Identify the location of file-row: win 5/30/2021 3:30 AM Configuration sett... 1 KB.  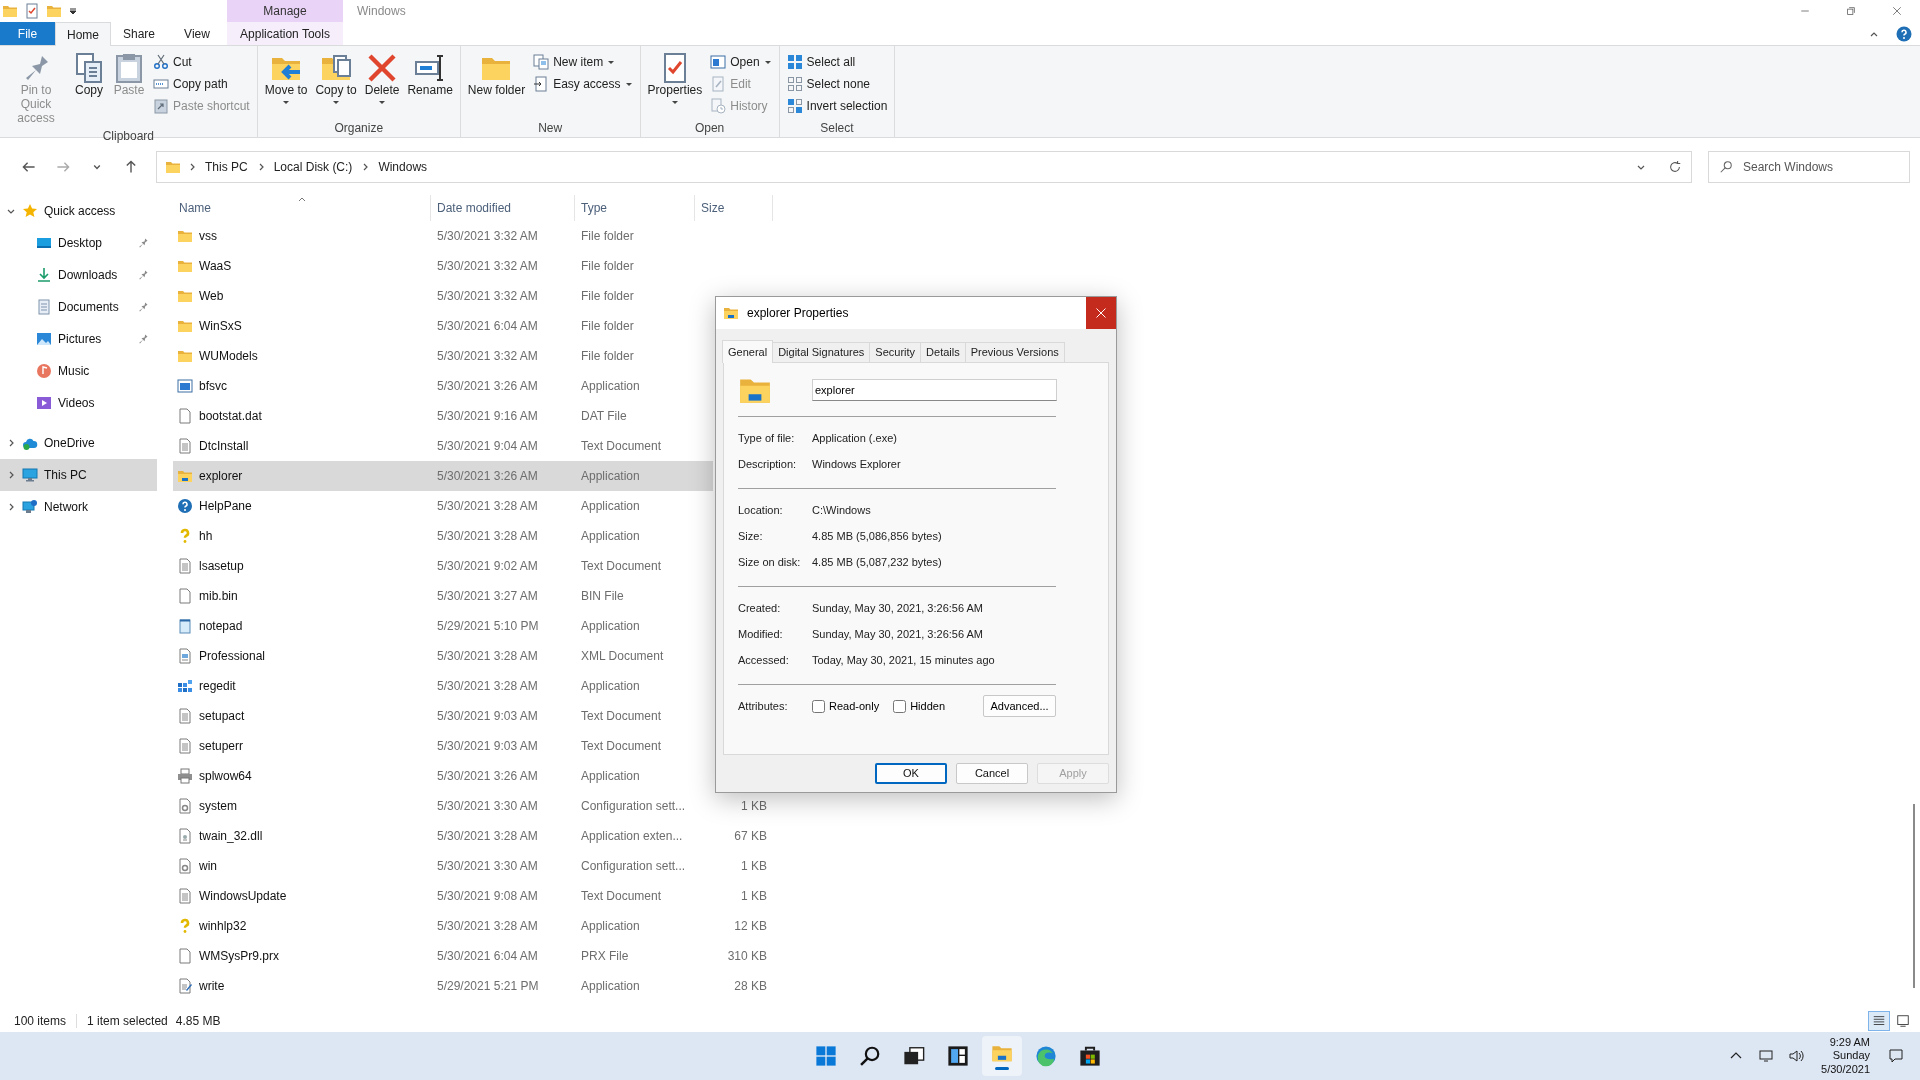
(473, 866).